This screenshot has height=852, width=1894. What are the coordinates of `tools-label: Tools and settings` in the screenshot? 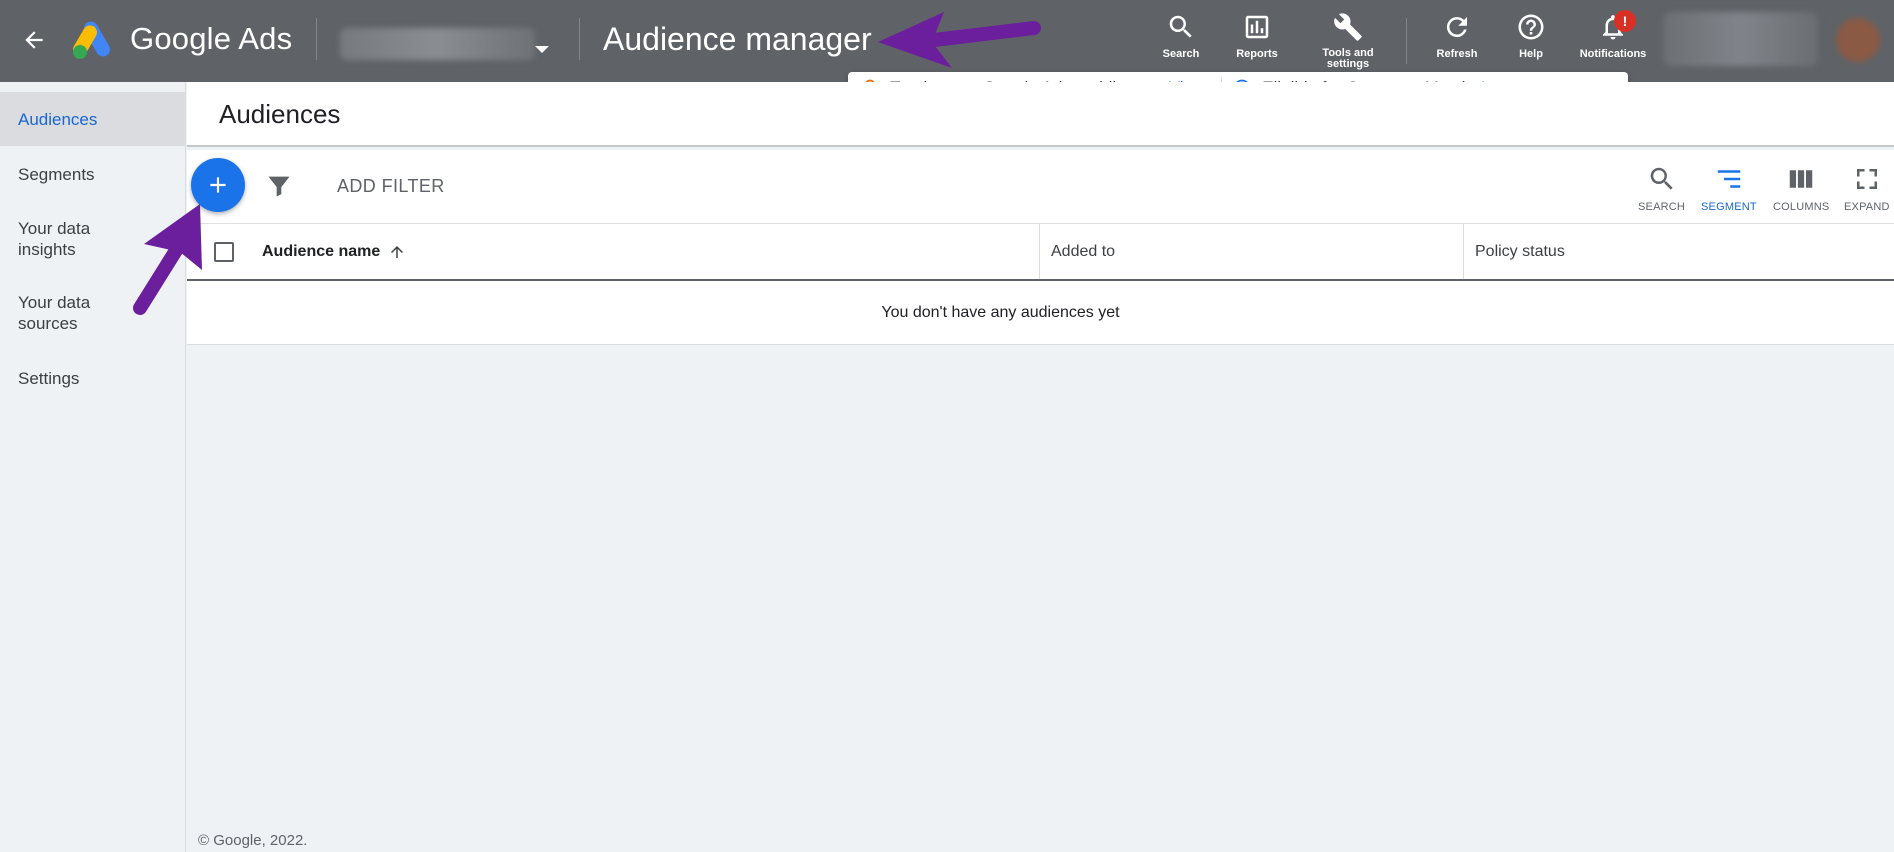 It's located at (1348, 58).